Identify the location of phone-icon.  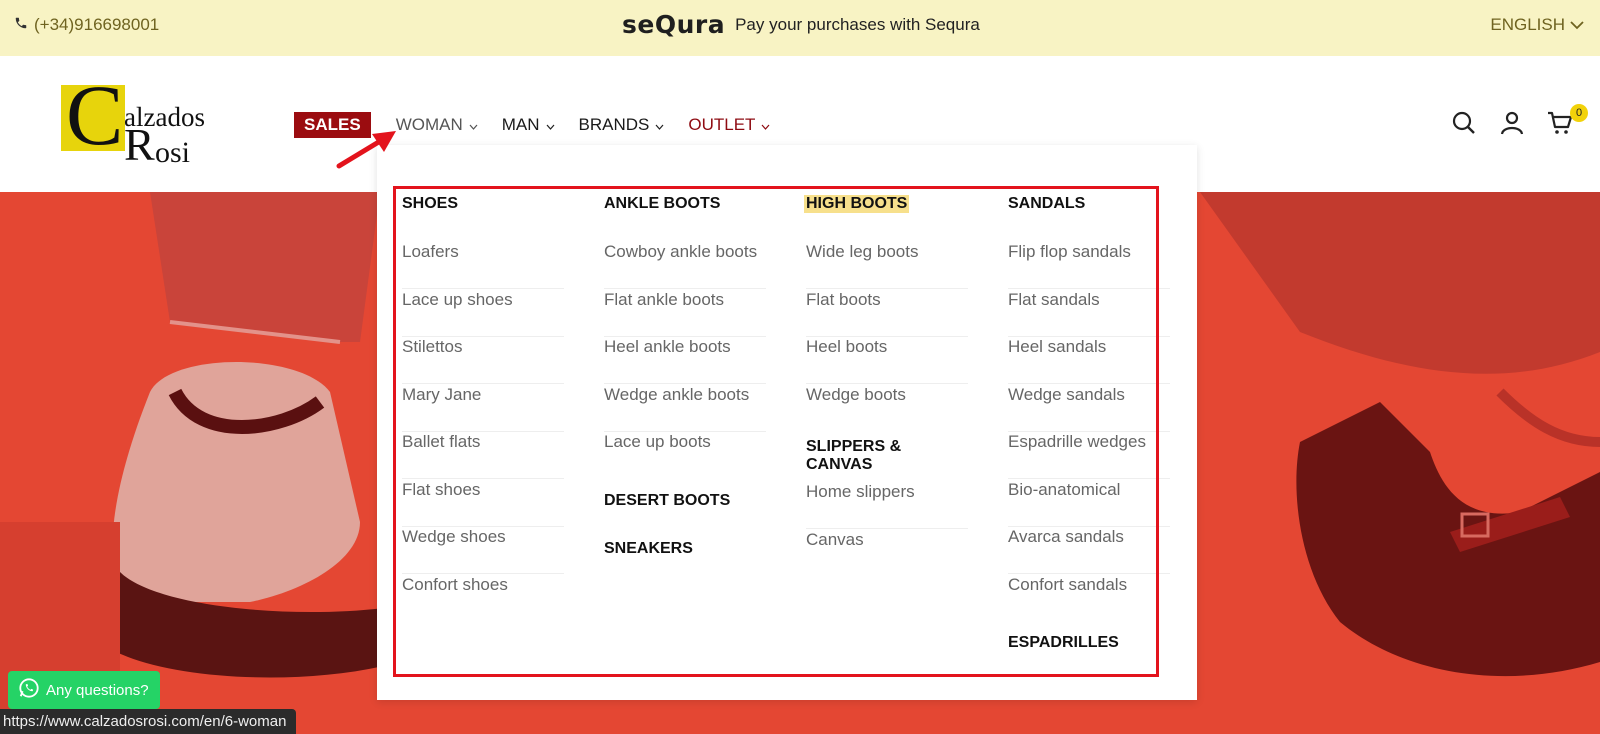
(21, 25).